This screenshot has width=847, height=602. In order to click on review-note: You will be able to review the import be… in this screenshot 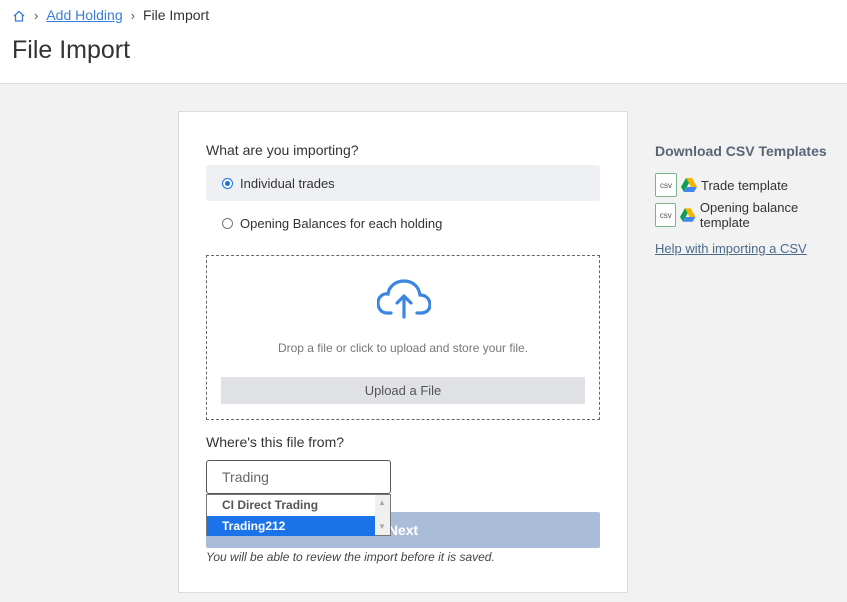, I will do `click(350, 557)`.